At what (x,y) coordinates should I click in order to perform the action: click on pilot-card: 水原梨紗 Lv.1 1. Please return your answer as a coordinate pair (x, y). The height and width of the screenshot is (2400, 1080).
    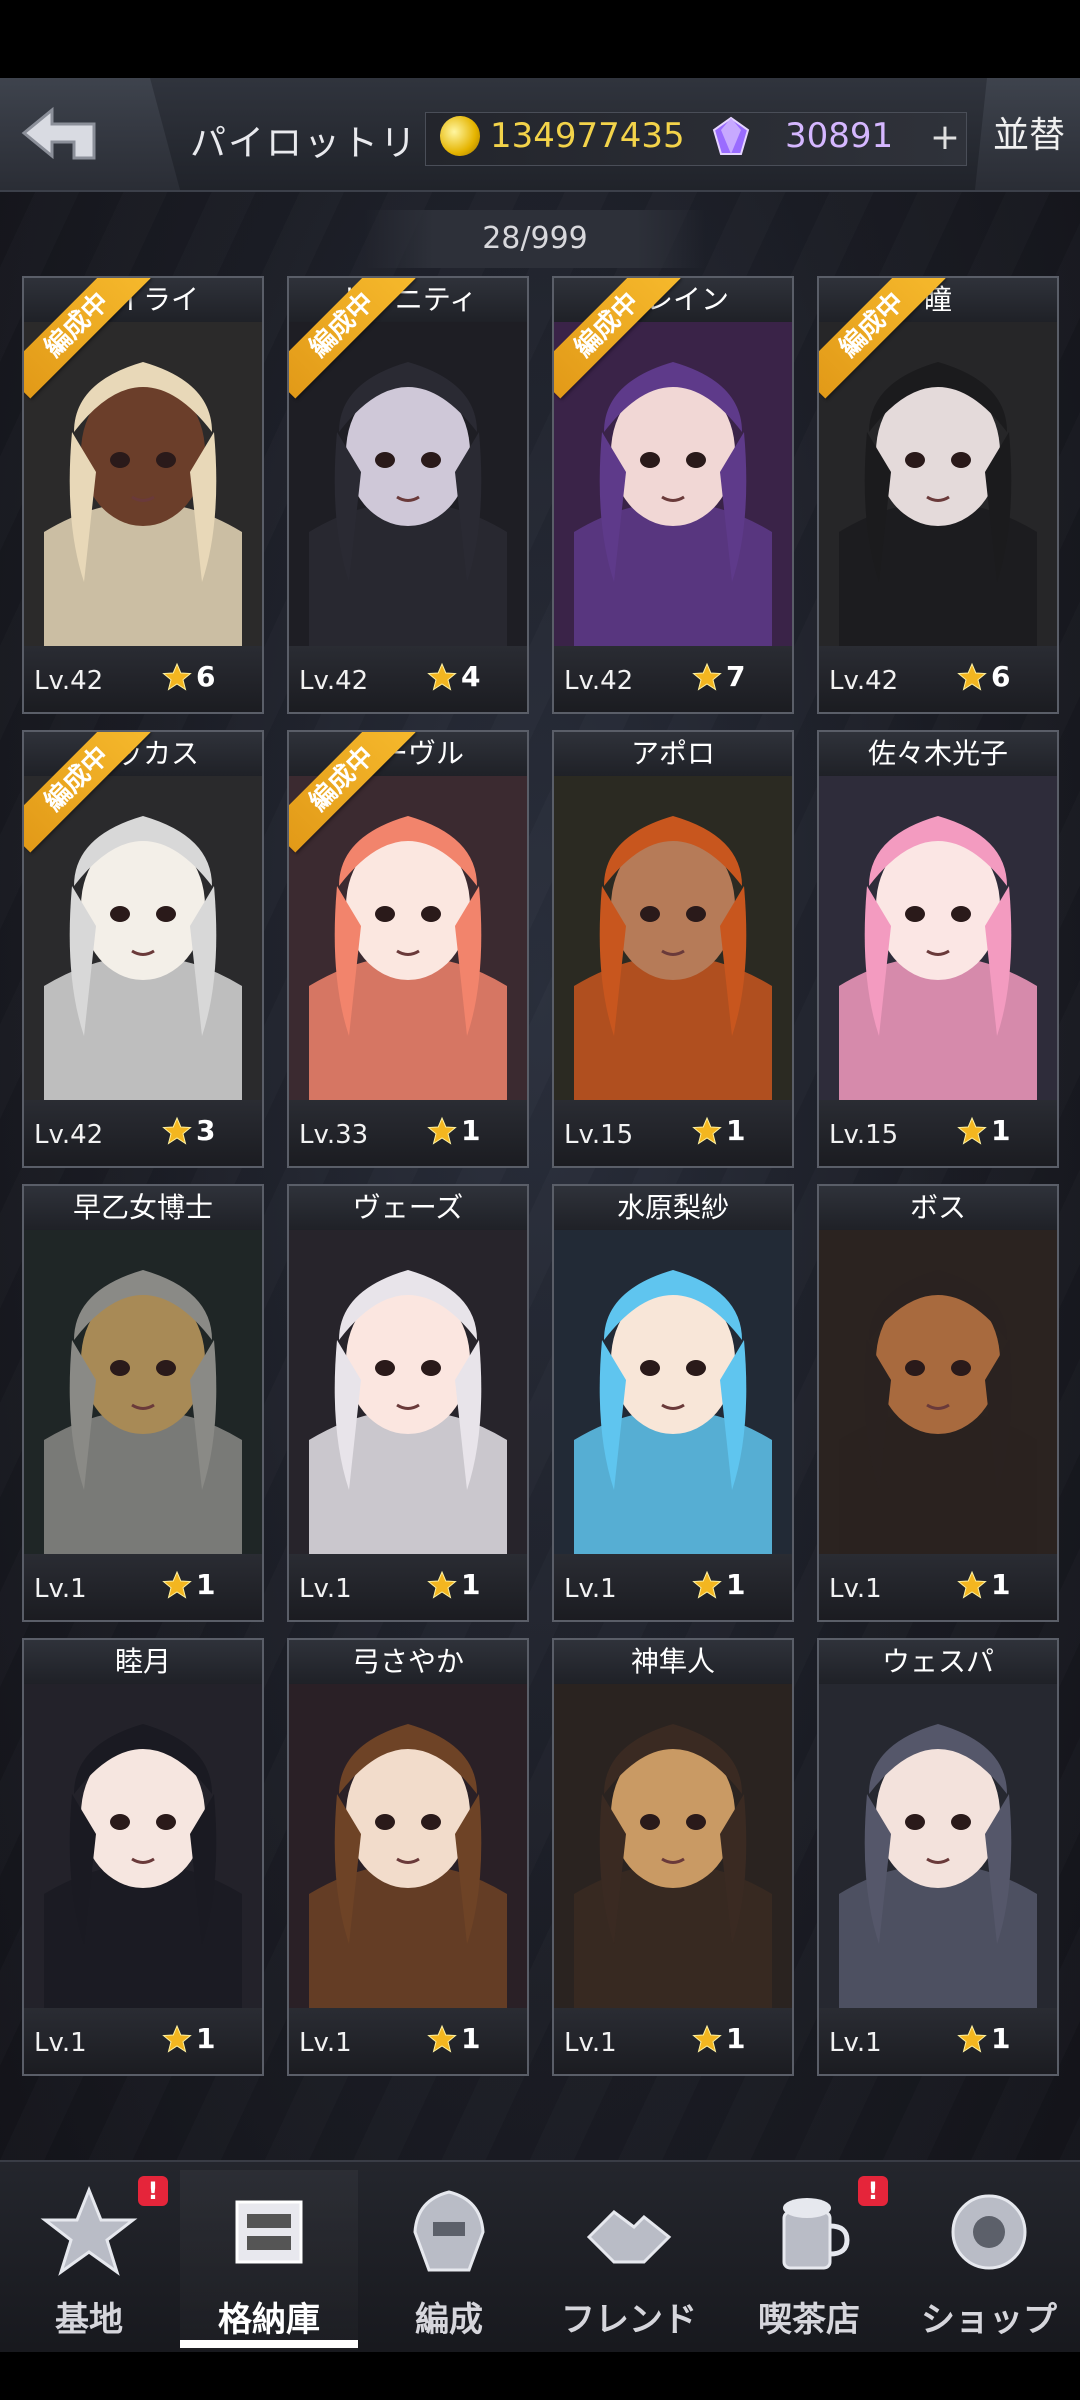
    Looking at the image, I should click on (673, 1403).